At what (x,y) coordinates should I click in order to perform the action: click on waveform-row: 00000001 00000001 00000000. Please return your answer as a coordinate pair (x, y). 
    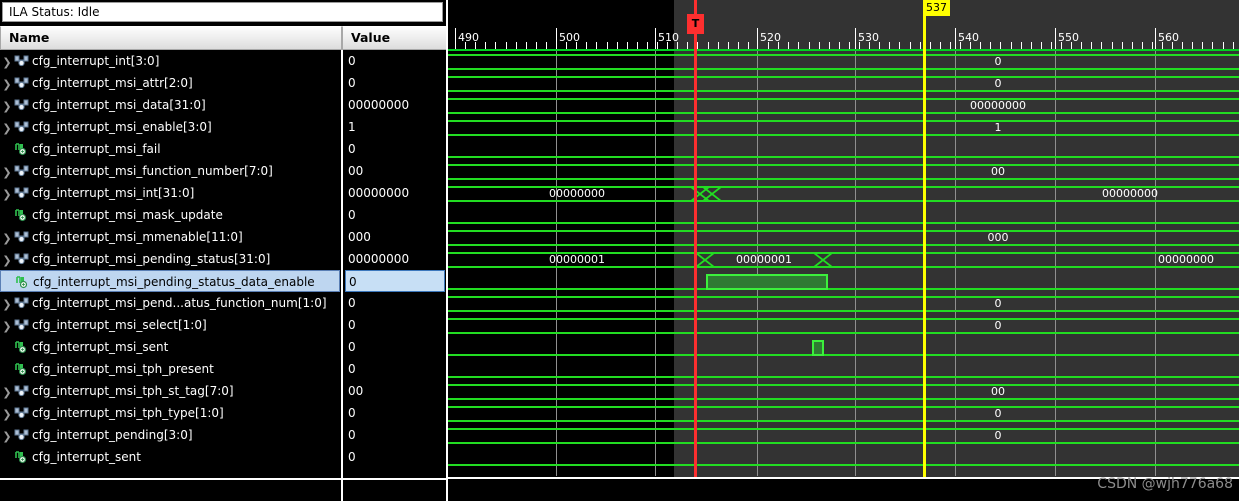
    Looking at the image, I should click on (843, 260).